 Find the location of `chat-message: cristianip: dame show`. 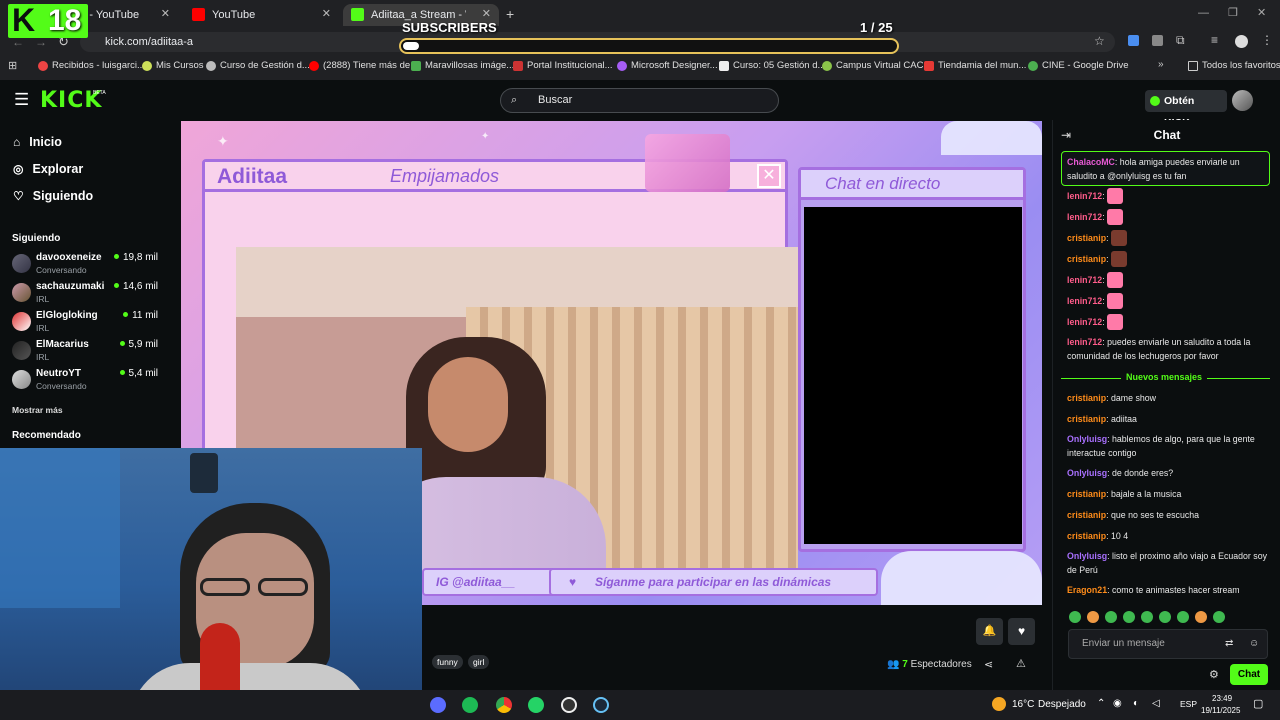

chat-message: cristianip: dame show is located at coordinates (1111, 398).